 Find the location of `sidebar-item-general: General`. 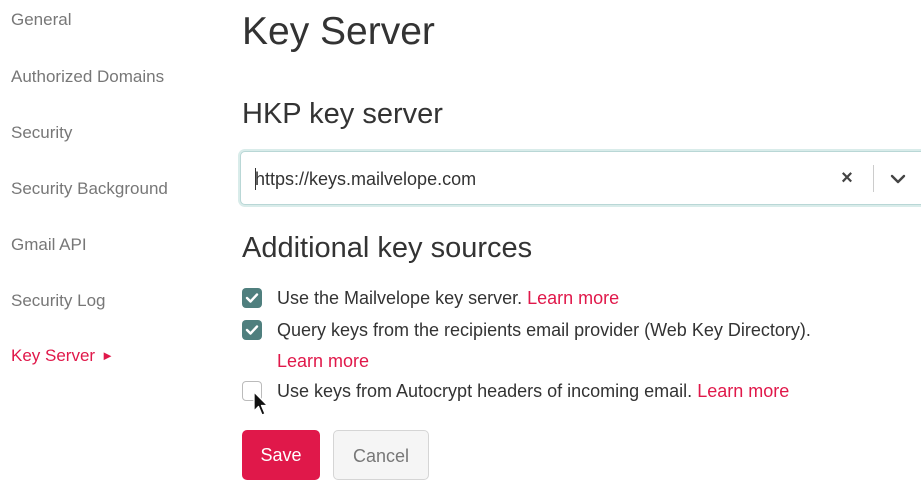

sidebar-item-general: General is located at coordinates (41, 20).